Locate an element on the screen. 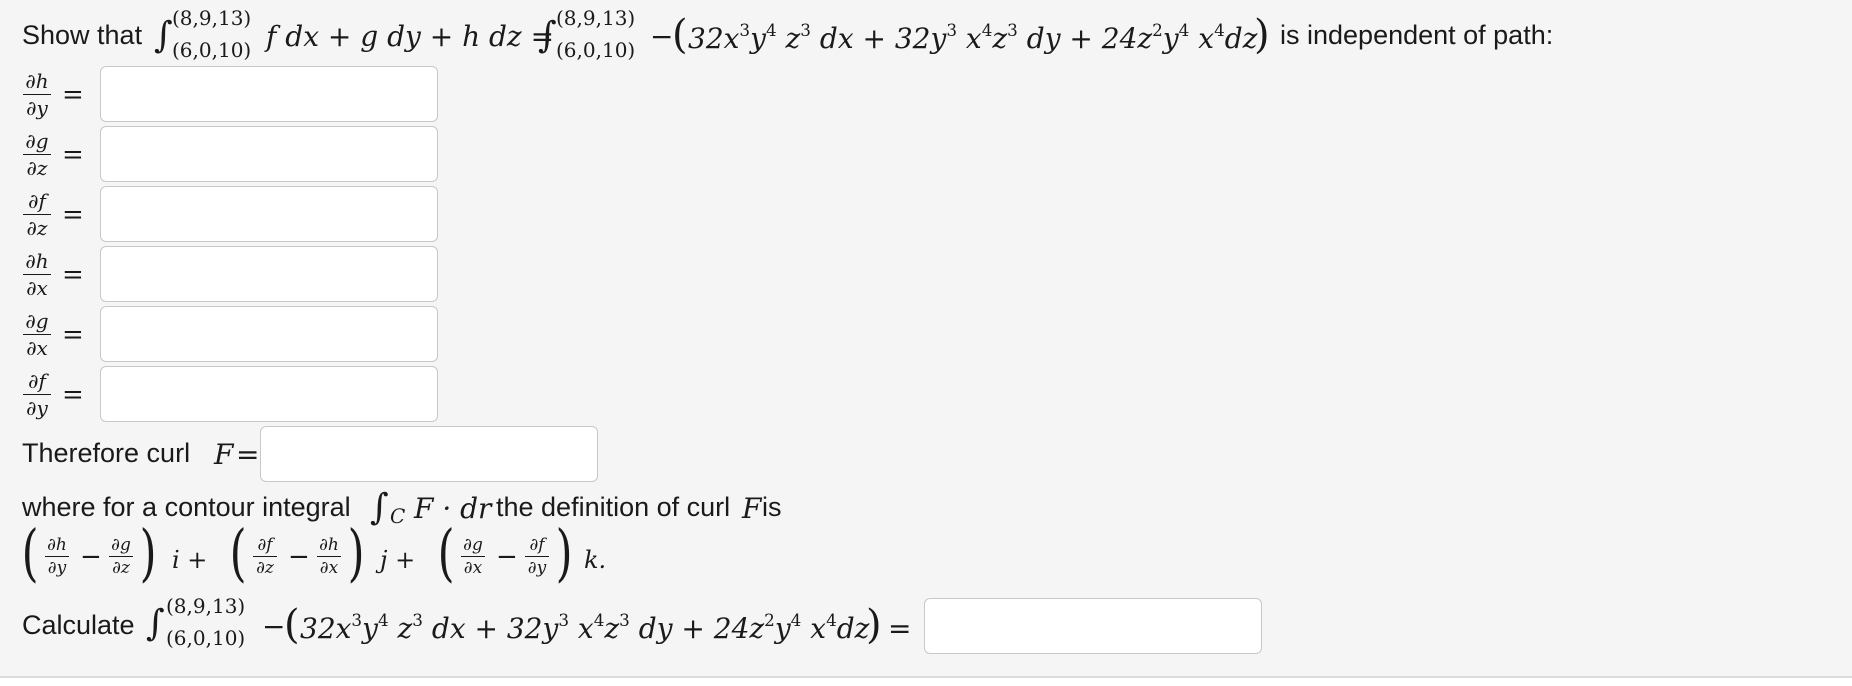  show-that-text: Show that is located at coordinates (82, 35).